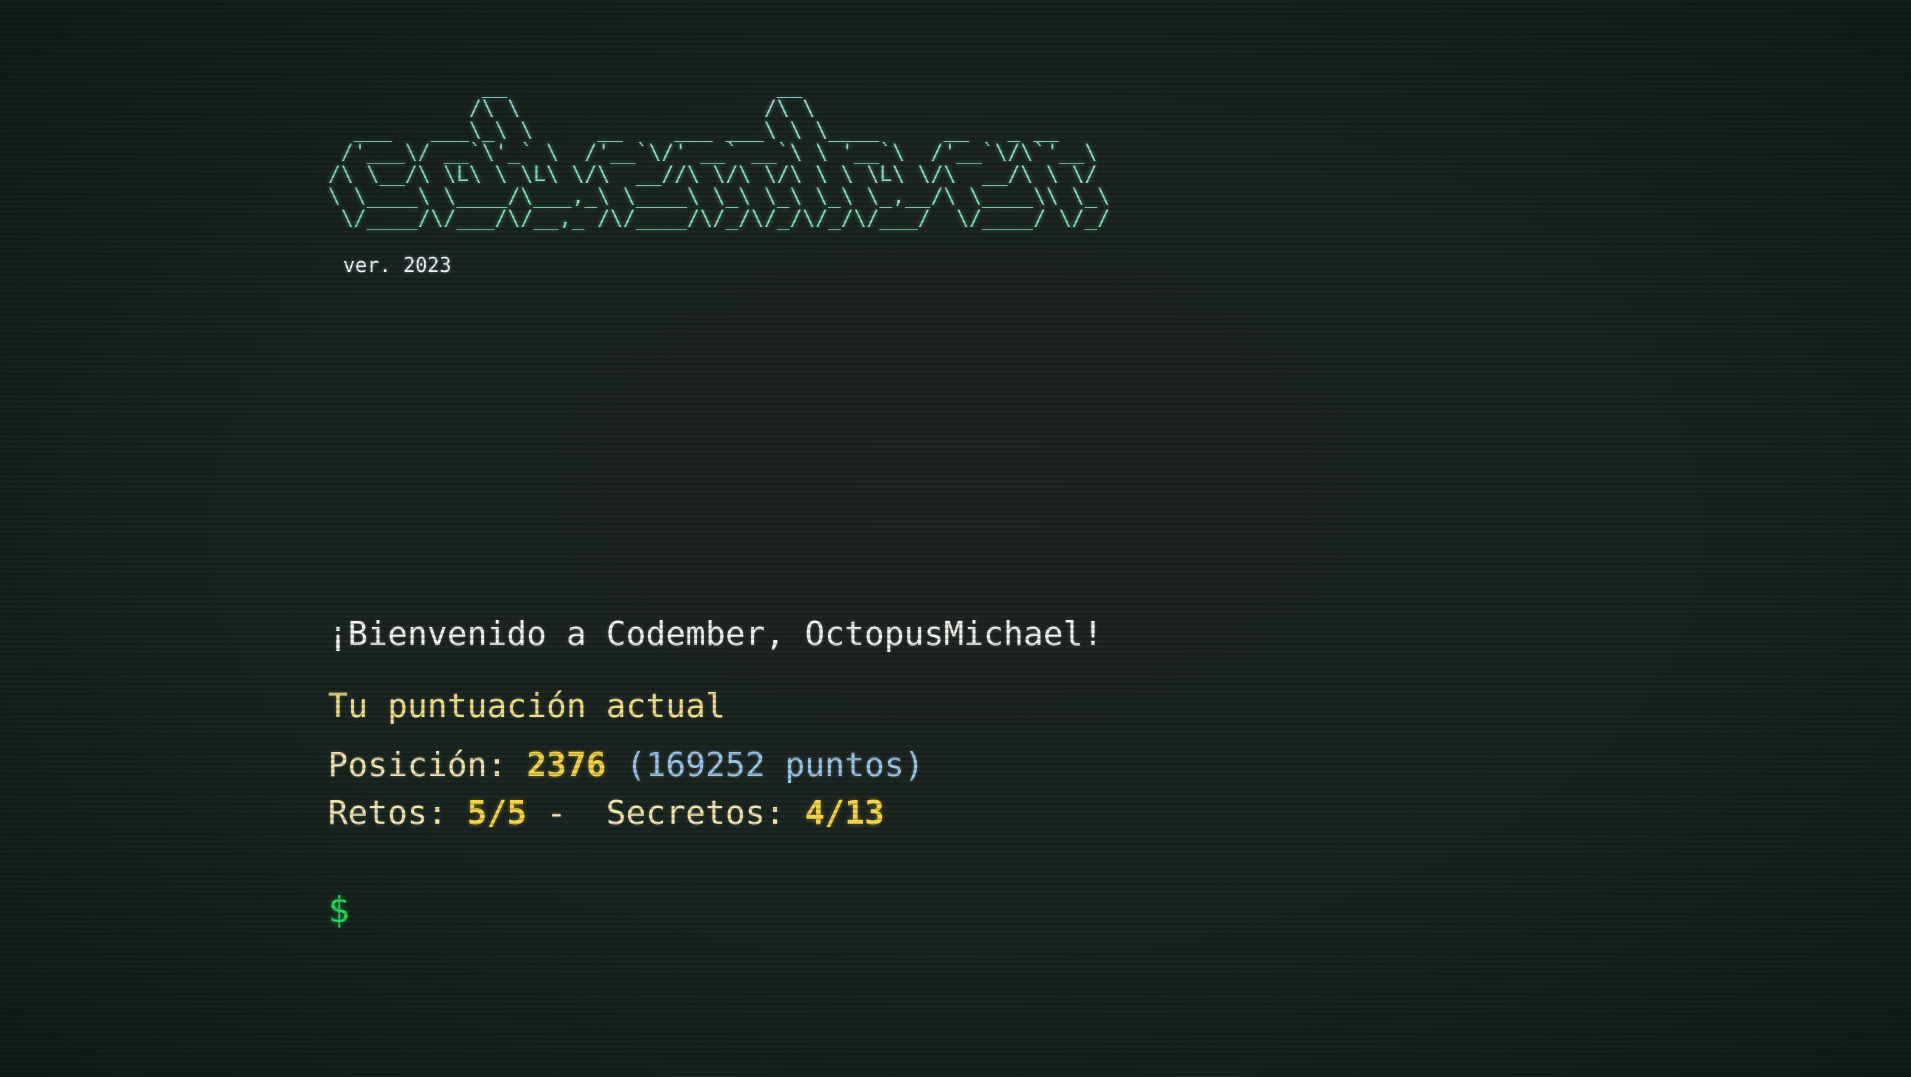  I want to click on command-prompt: $, so click(799, 910).